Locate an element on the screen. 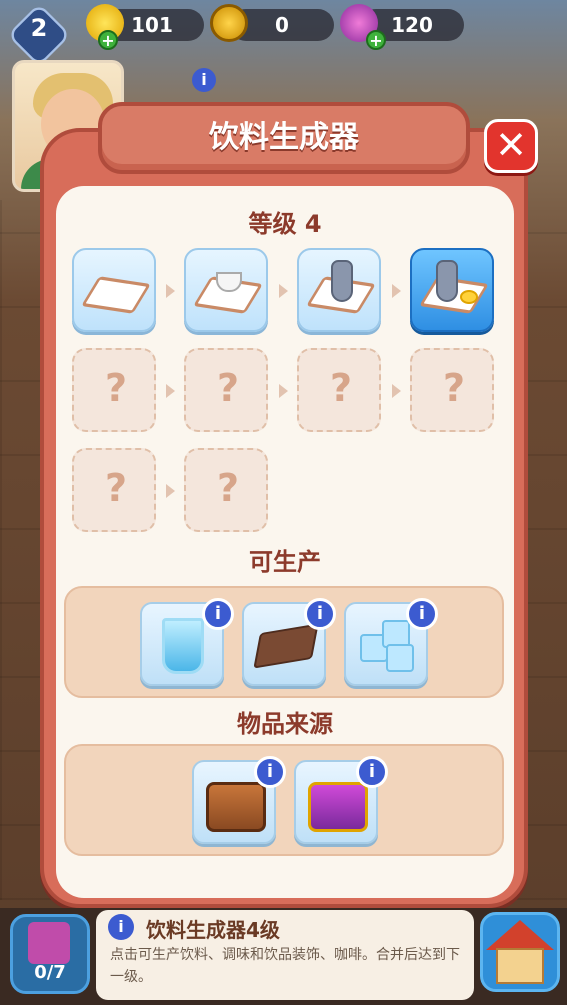 This screenshot has height=1005, width=567. level-label: 等级 4 is located at coordinates (285, 224).